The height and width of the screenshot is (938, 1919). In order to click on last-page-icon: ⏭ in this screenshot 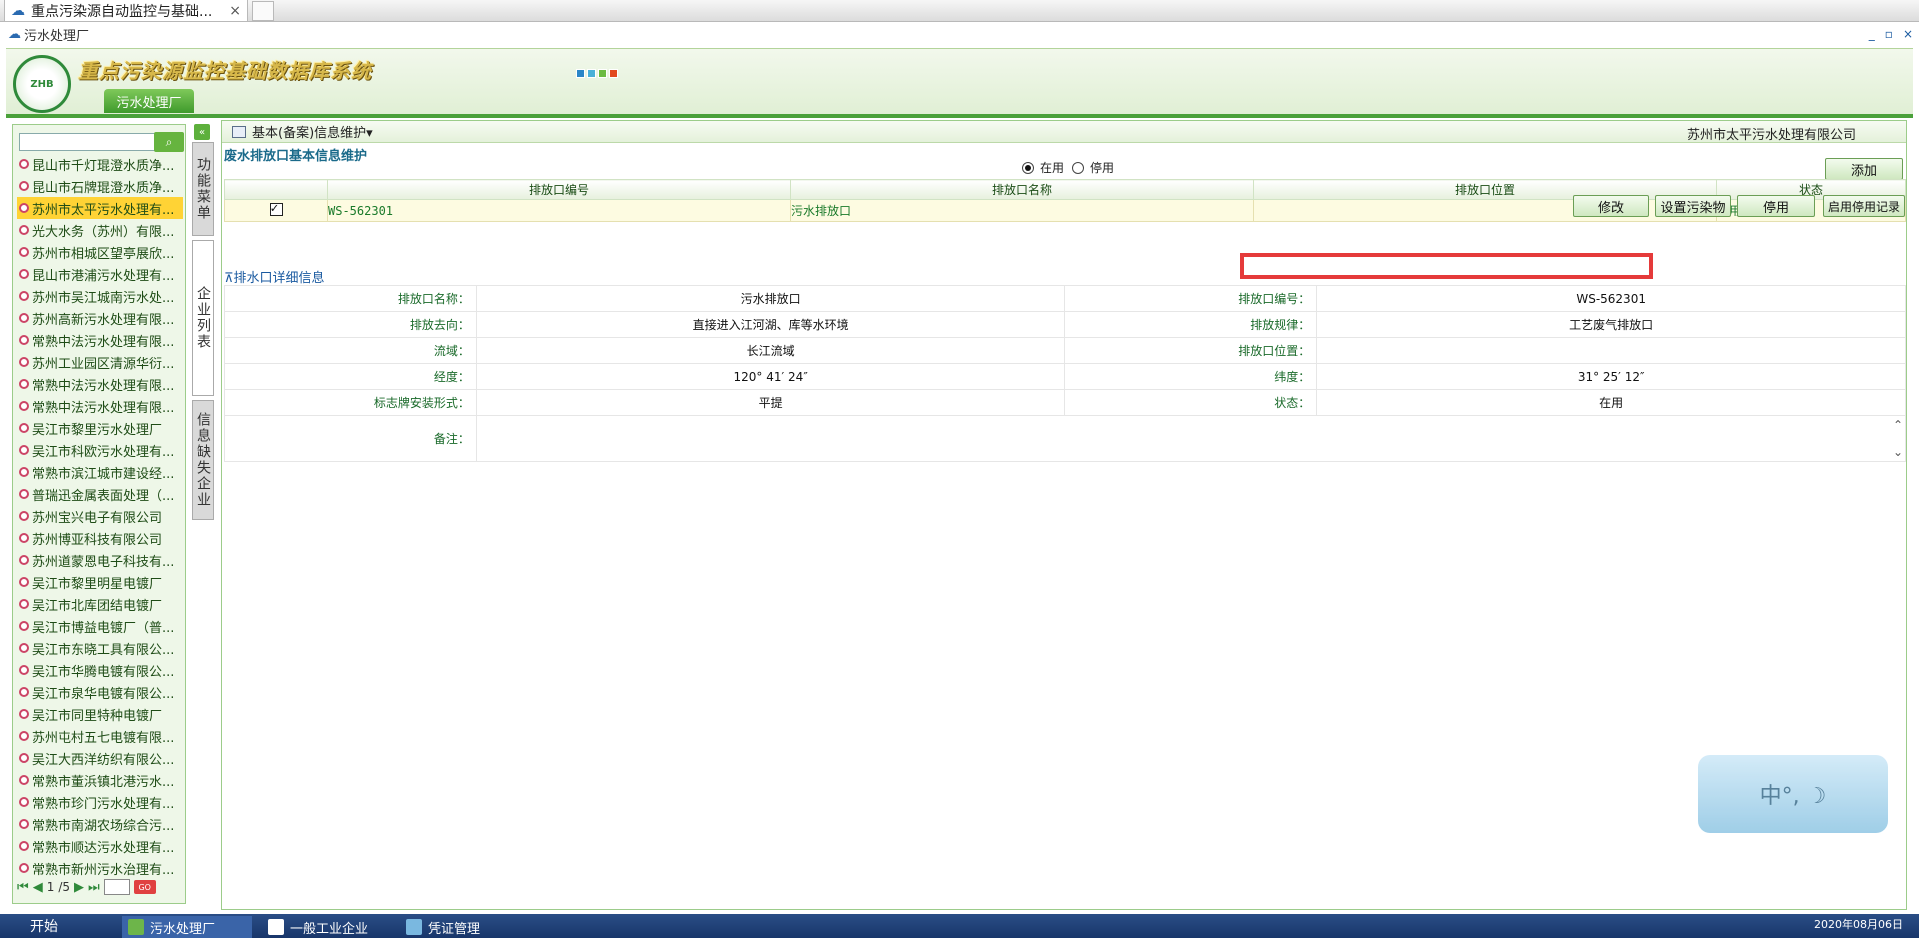, I will do `click(94, 887)`.